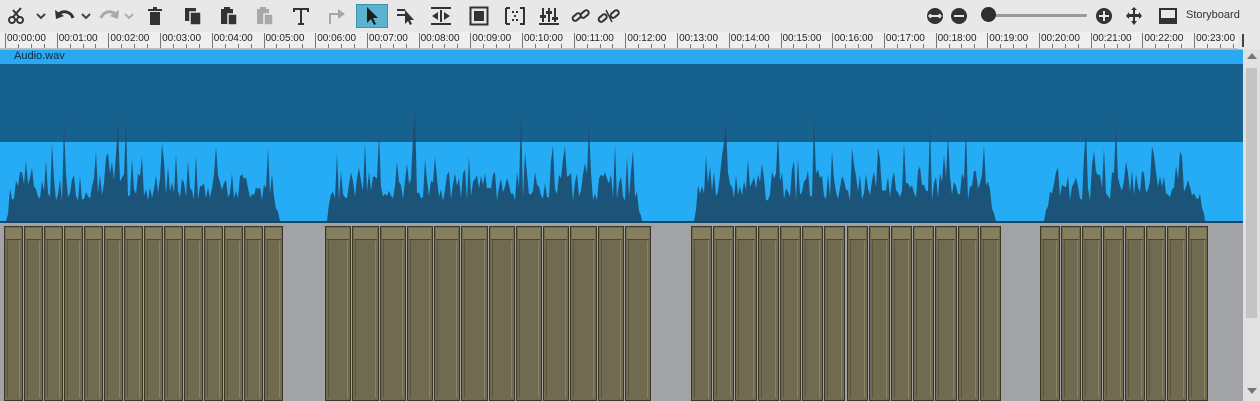 The height and width of the screenshot is (401, 1260). What do you see at coordinates (621, 56) in the screenshot?
I see `audio-clip-header: Audio.wav` at bounding box center [621, 56].